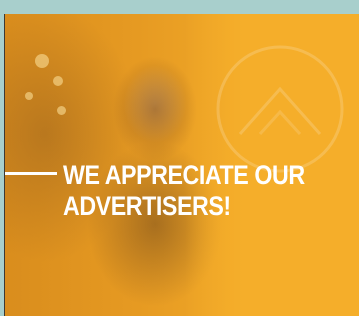  I want to click on headline-line-2: ADVERTISERS!, so click(147, 206).